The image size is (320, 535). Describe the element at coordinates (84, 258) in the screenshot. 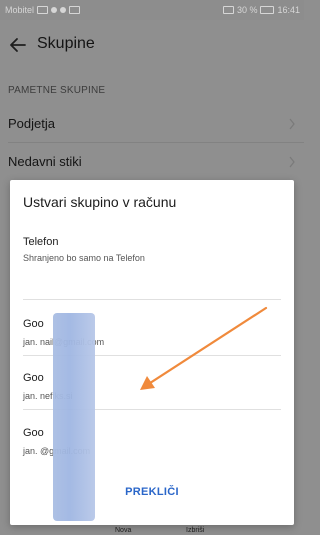

I see `account-subtitle: Shranjeno bo samo na Telefon` at that location.